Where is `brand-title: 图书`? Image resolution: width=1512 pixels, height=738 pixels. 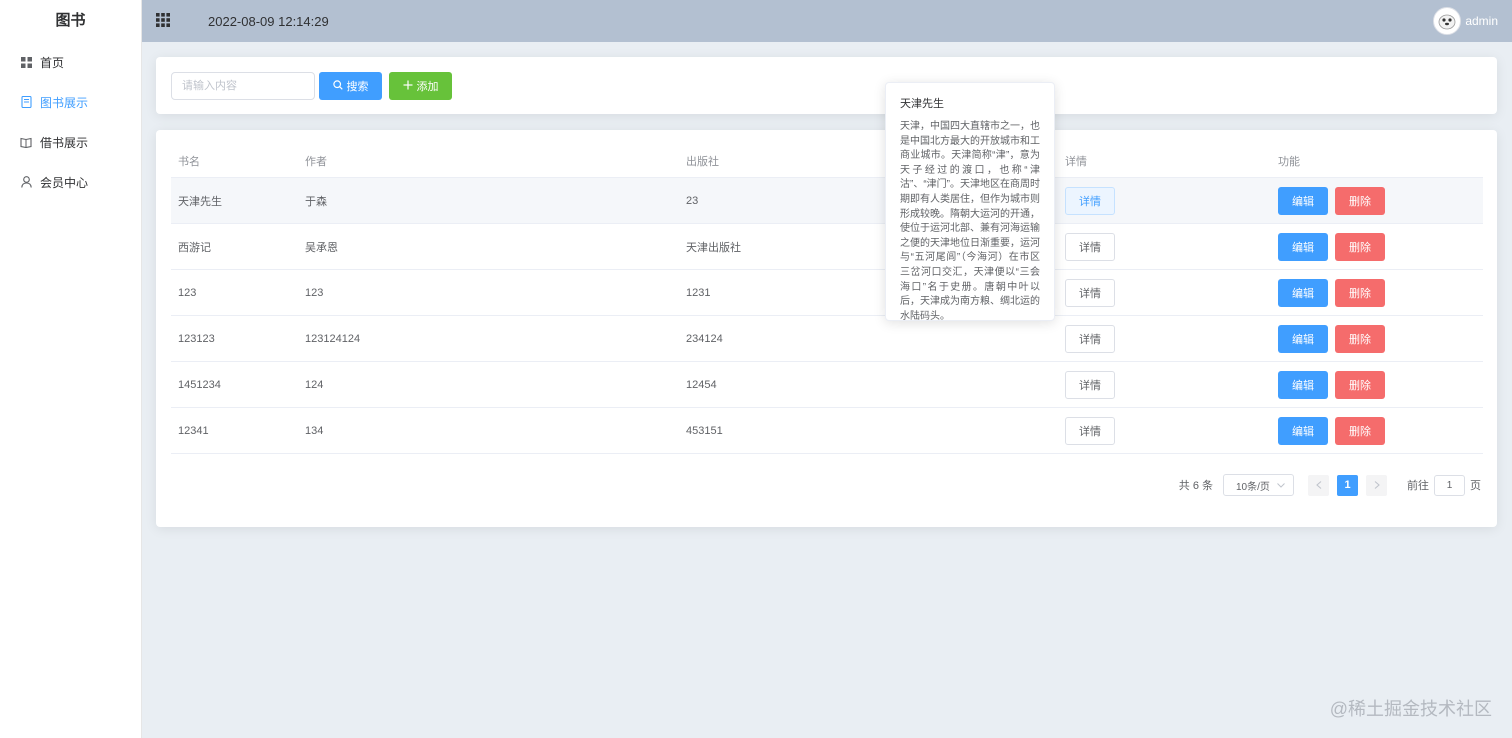
brand-title: 图书 is located at coordinates (70, 20).